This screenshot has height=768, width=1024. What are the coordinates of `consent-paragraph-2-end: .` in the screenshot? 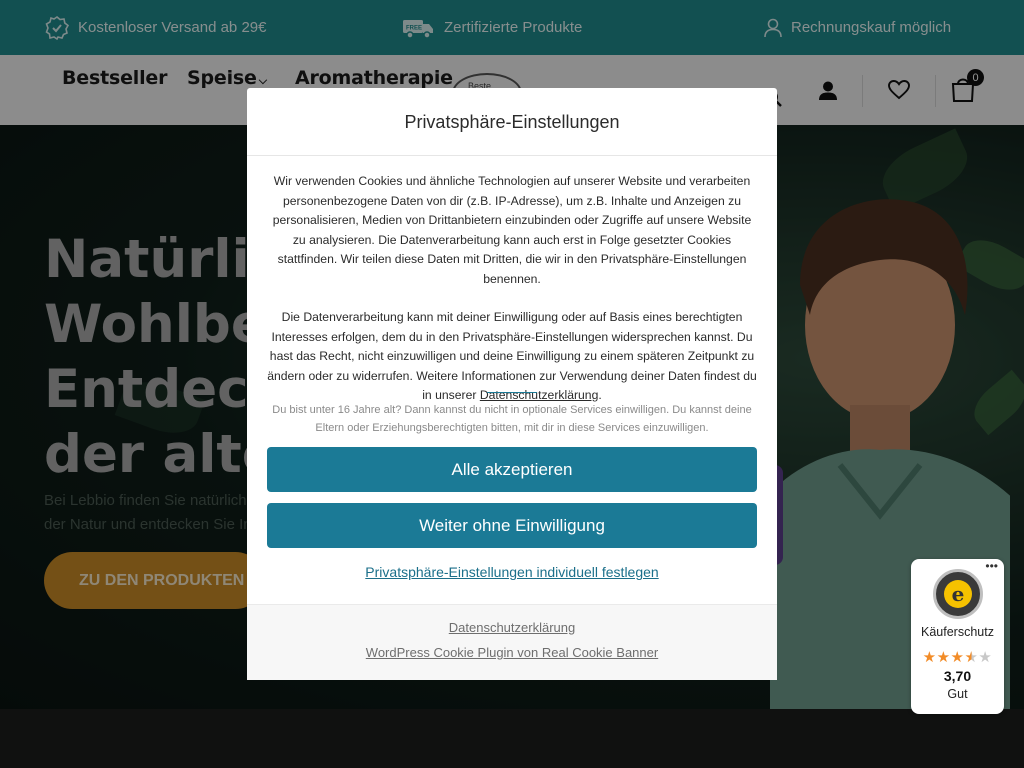 It's located at (600, 395).